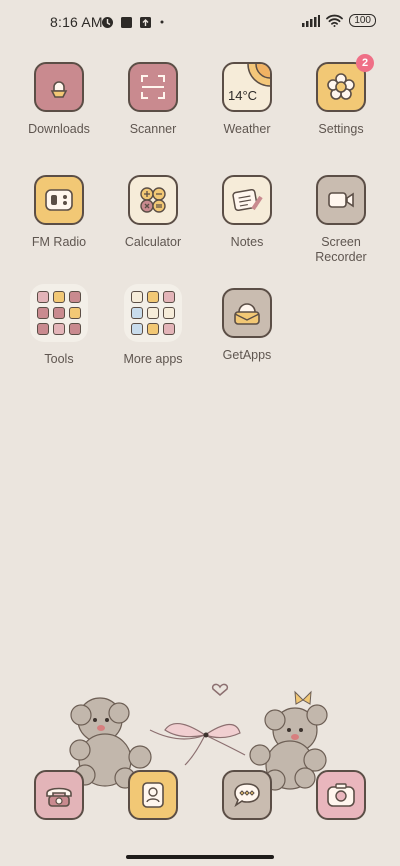 This screenshot has height=866, width=400. What do you see at coordinates (153, 200) in the screenshot?
I see `calculator-icon` at bounding box center [153, 200].